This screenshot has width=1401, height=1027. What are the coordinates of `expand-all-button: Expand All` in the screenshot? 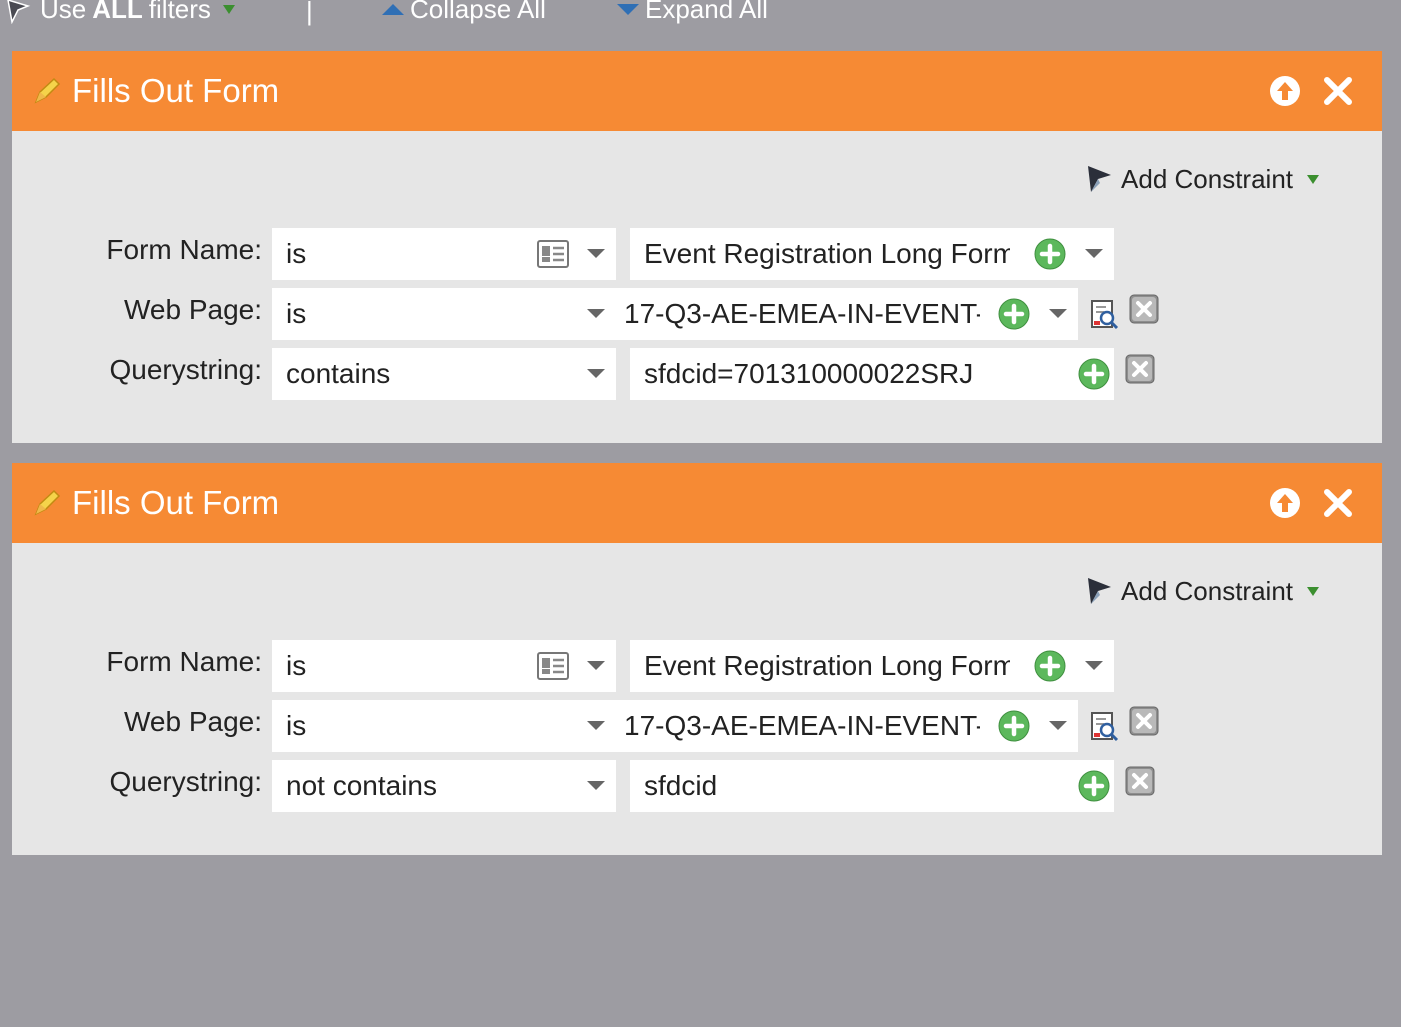 It's located at (692, 12).